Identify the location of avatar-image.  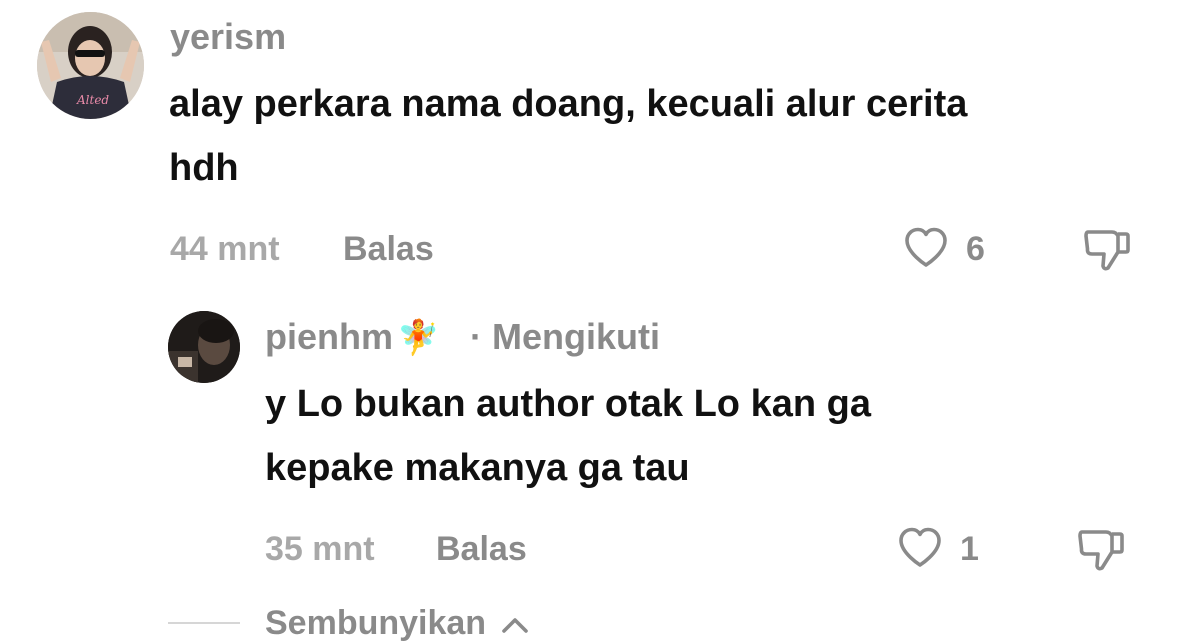
(204, 347).